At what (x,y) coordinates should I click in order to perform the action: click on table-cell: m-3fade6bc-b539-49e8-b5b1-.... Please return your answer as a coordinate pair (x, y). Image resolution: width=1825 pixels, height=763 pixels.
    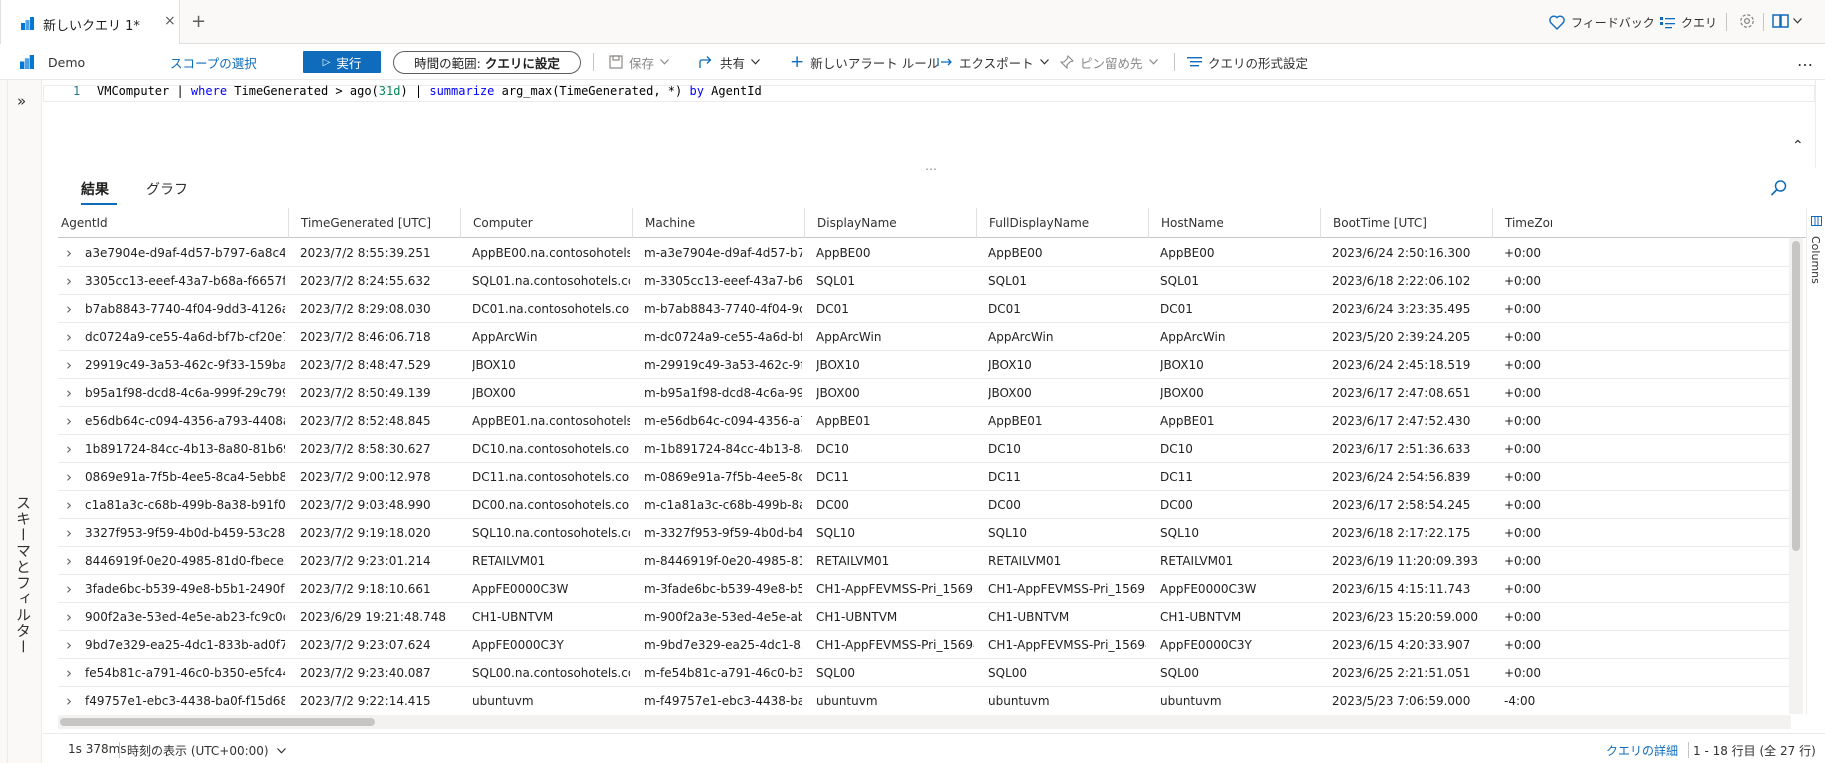
    Looking at the image, I should click on (723, 589).